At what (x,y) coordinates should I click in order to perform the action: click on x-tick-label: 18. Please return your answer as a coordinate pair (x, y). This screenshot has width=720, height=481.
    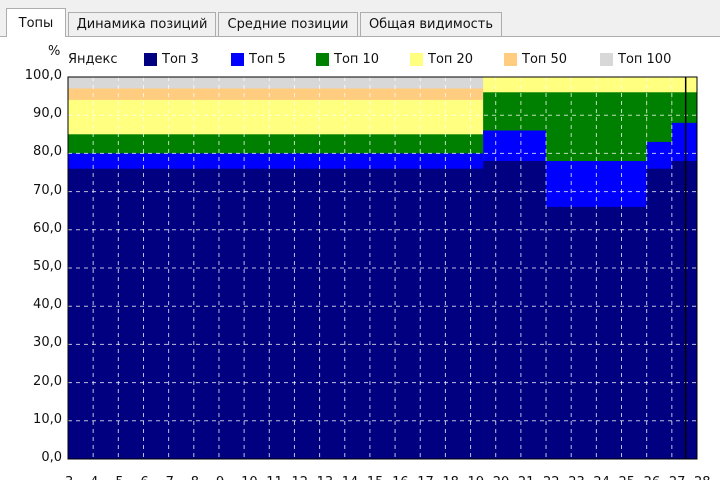
    Looking at the image, I should click on (450, 477).